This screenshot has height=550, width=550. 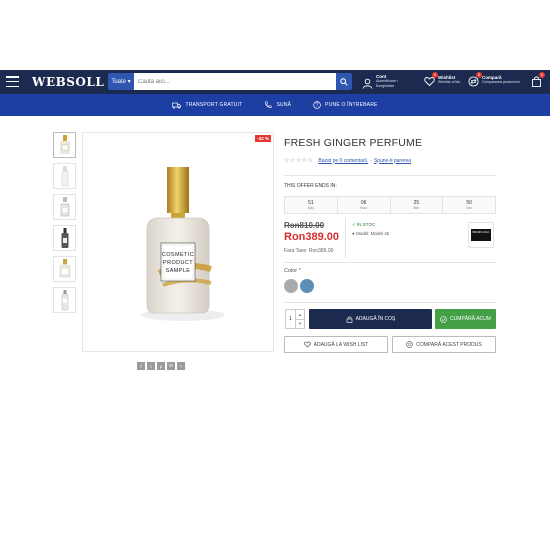 What do you see at coordinates (68, 82) in the screenshot?
I see `site-logo: WEBSOLL` at bounding box center [68, 82].